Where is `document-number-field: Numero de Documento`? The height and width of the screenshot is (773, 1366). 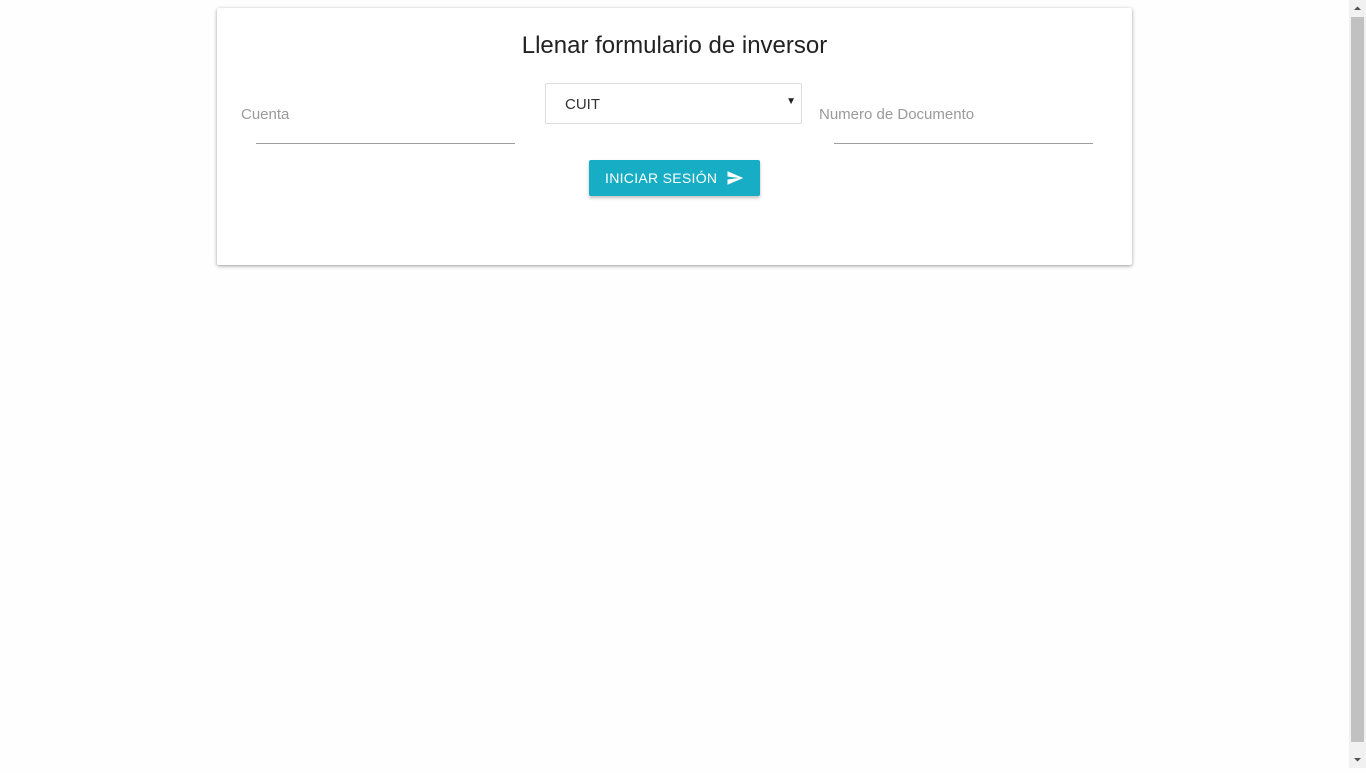
document-number-field: Numero de Documento is located at coordinates (964, 114).